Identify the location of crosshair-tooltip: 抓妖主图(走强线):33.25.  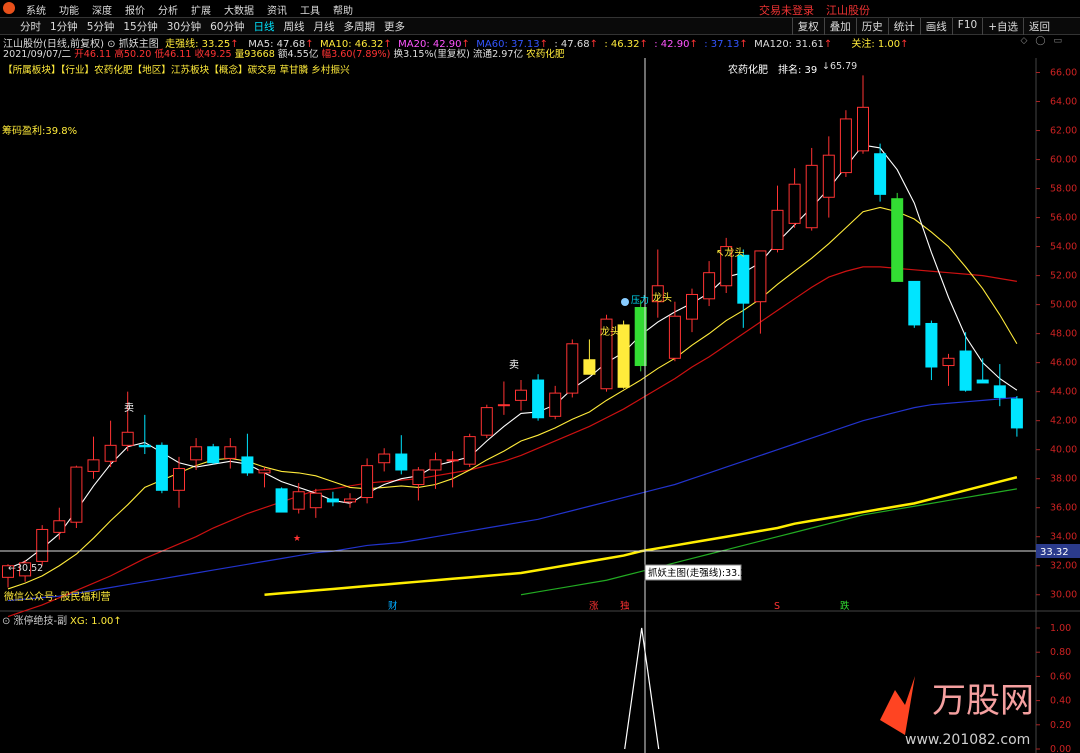
(700, 573).